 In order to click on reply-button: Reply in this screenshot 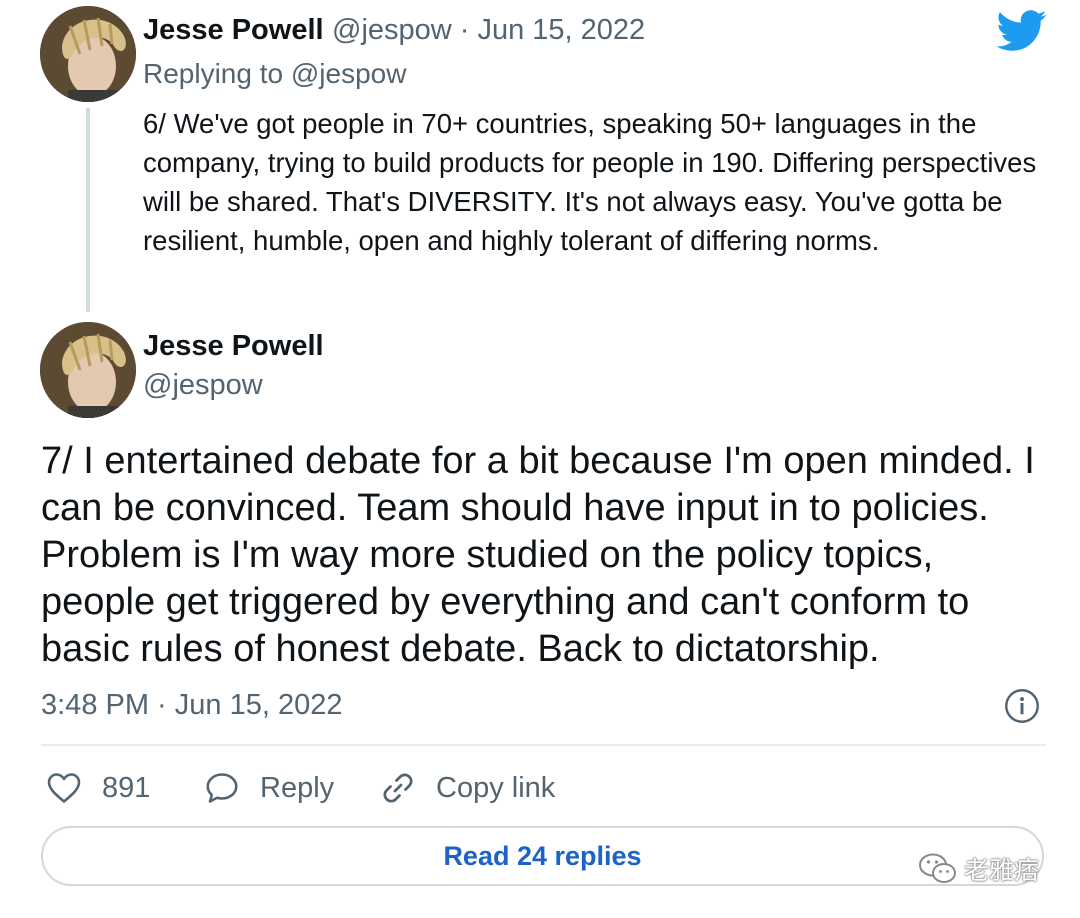, I will do `click(269, 788)`.